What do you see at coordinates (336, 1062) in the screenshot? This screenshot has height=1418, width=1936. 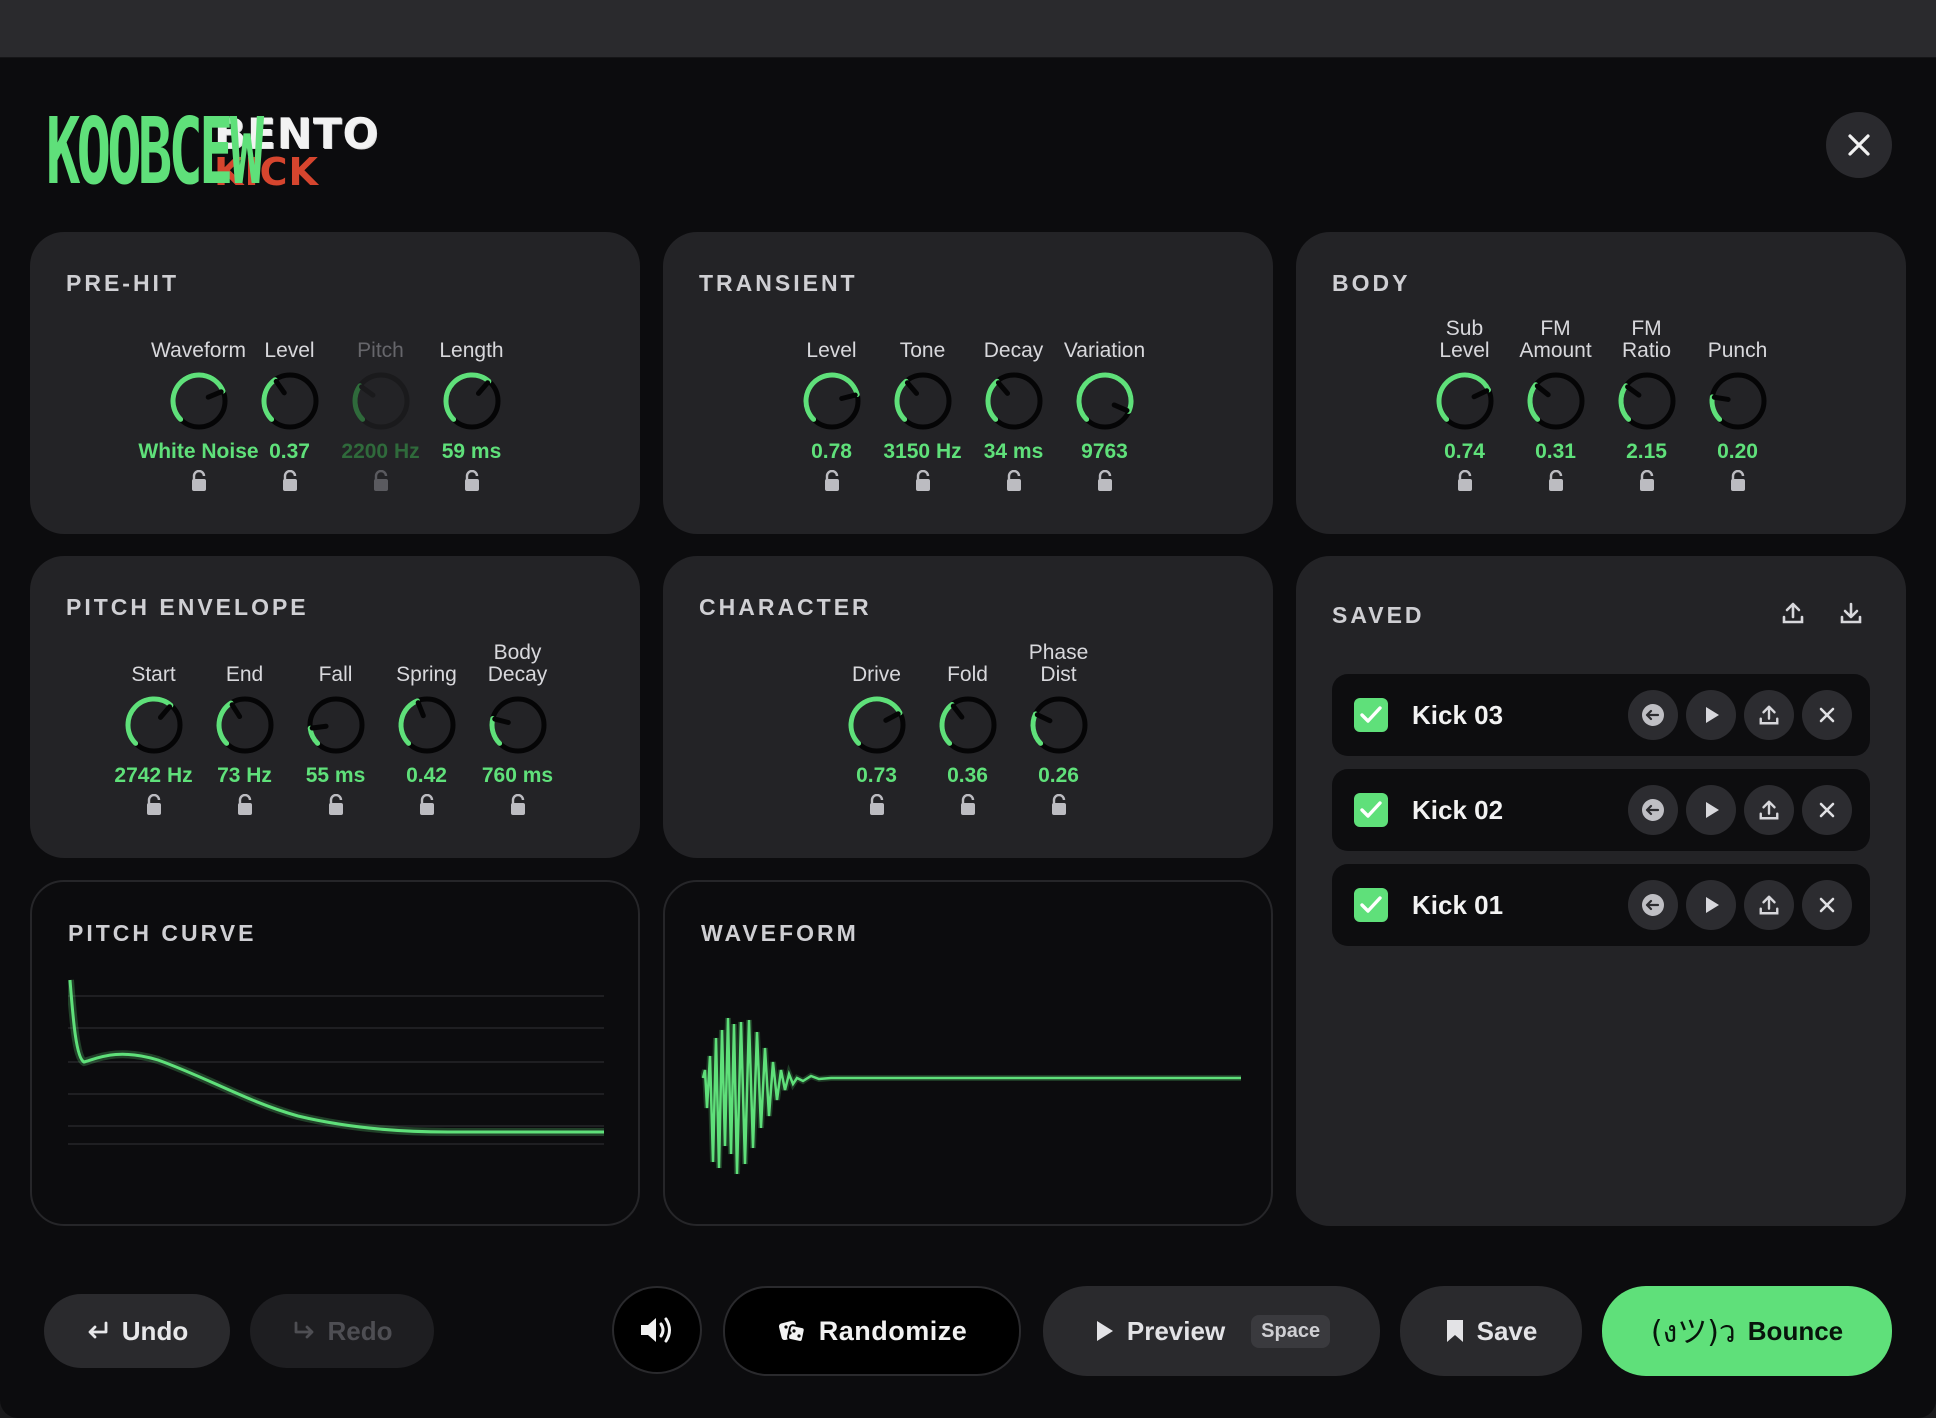 I see `pitch-curve-chart` at bounding box center [336, 1062].